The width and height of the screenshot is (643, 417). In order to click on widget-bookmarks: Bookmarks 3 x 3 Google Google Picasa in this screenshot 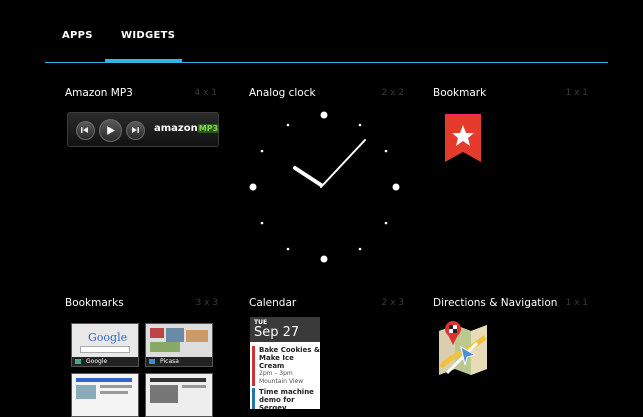, I will do `click(142, 357)`.